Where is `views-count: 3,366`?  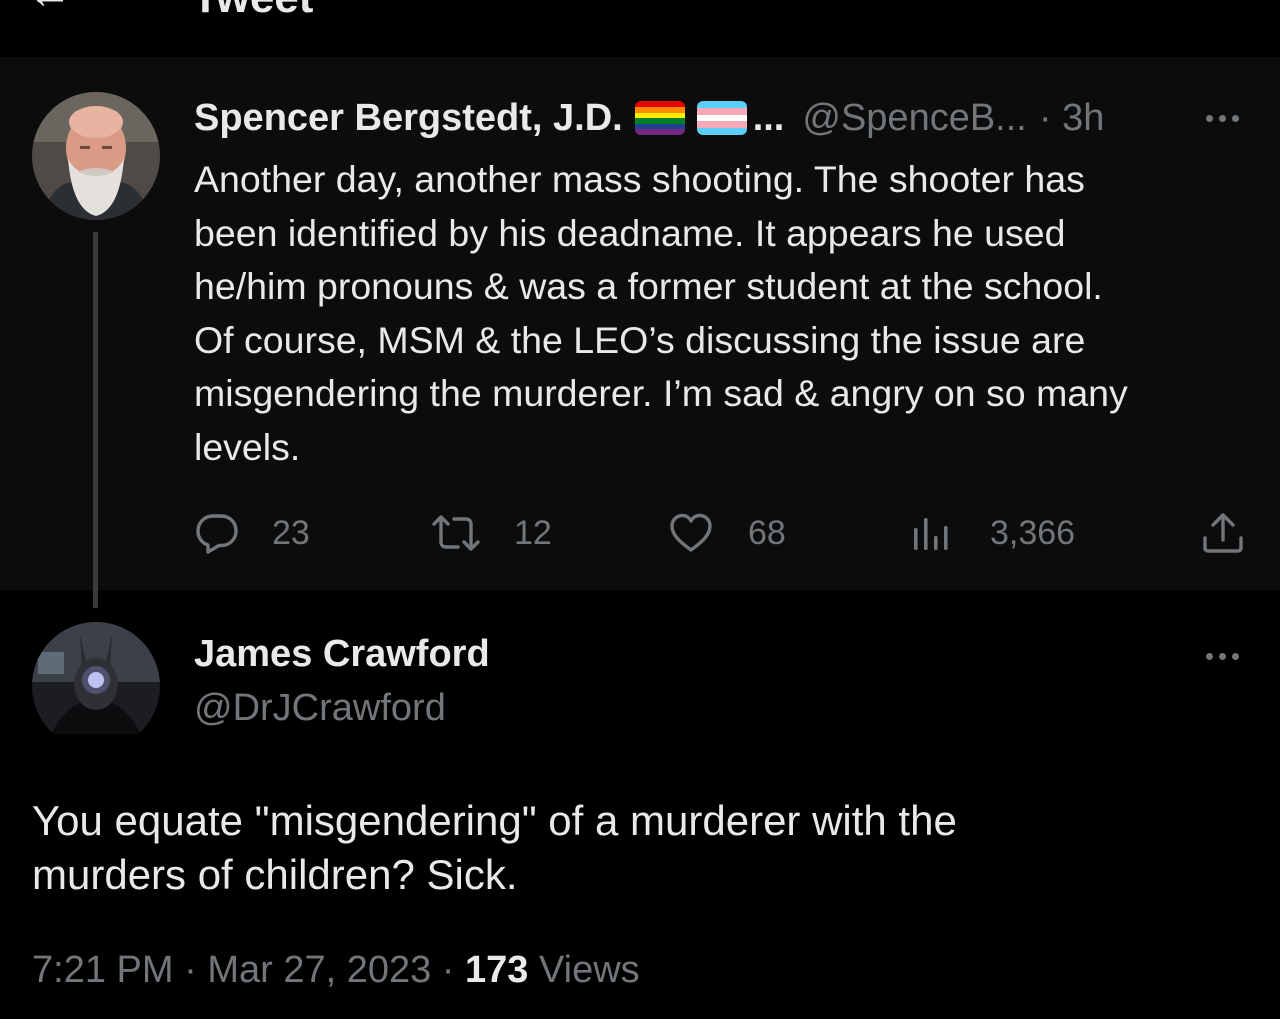 views-count: 3,366 is located at coordinates (1033, 532).